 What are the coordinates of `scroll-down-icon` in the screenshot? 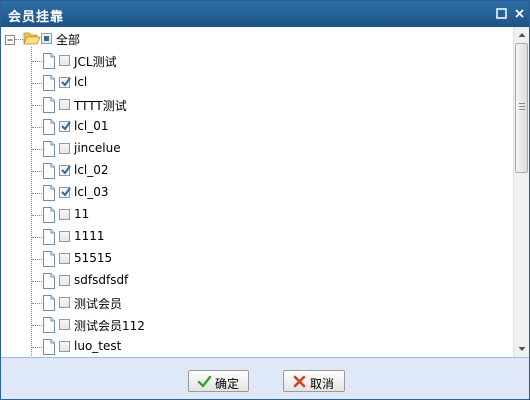 It's located at (521, 349).